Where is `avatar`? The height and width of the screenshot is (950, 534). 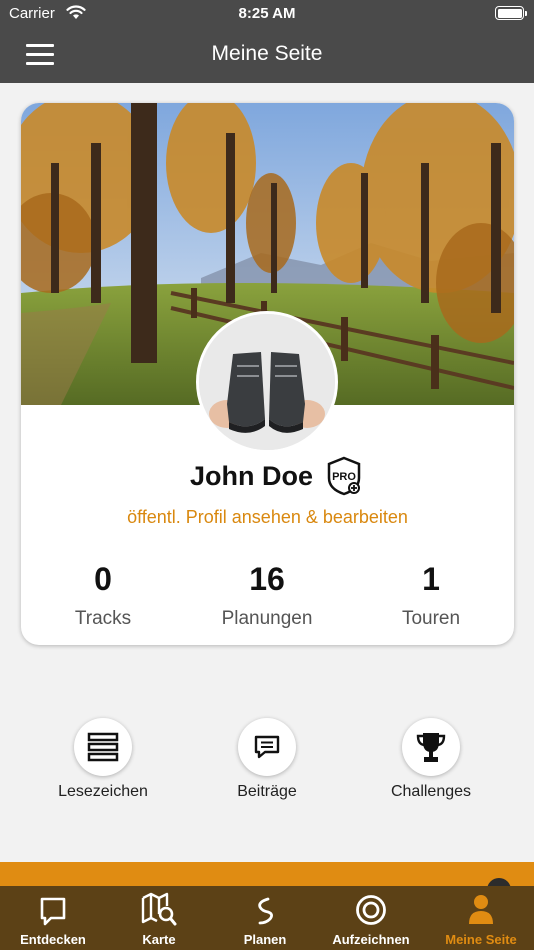 avatar is located at coordinates (267, 382).